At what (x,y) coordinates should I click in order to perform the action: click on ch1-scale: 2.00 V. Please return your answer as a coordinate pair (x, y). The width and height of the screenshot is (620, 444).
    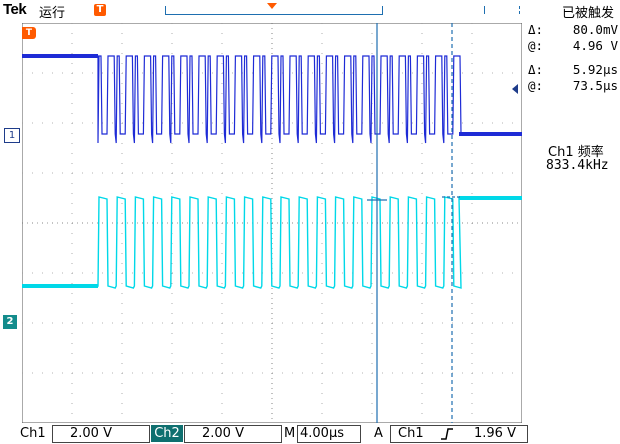
    Looking at the image, I should click on (91, 433).